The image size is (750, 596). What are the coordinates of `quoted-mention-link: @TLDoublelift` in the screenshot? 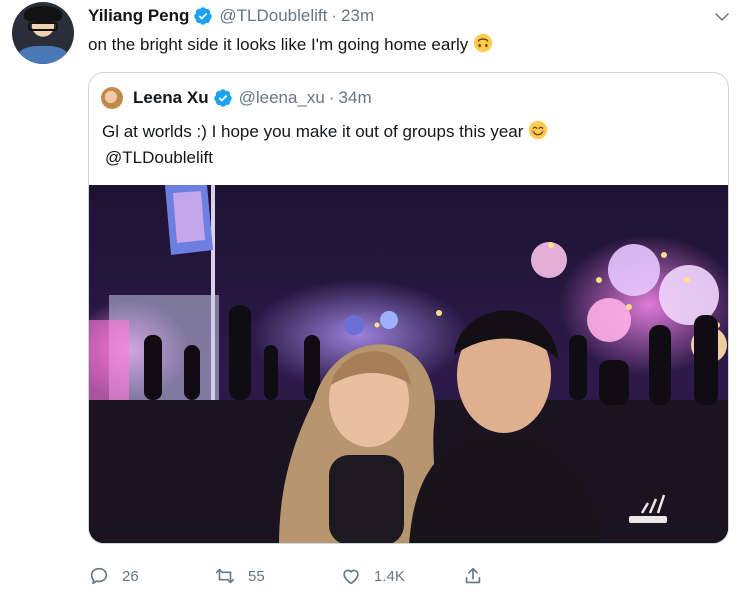 It's located at (326, 158).